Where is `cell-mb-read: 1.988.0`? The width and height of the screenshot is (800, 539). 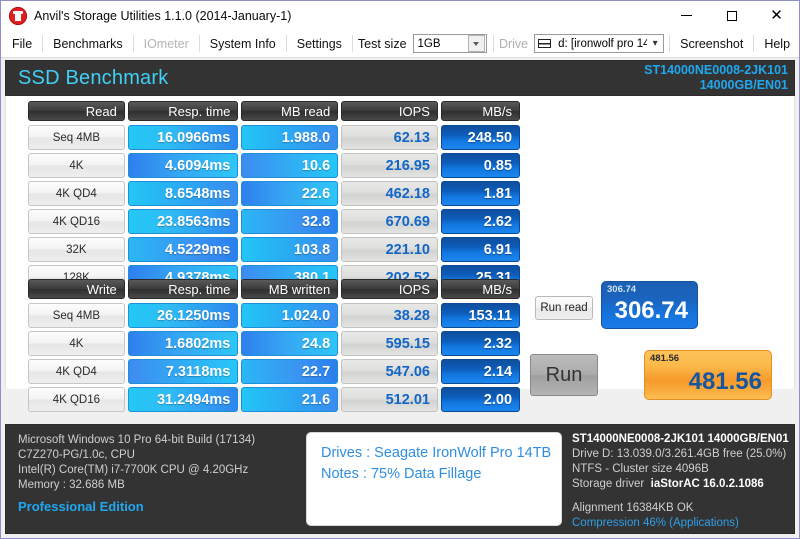 cell-mb-read: 1.988.0 is located at coordinates (290, 137).